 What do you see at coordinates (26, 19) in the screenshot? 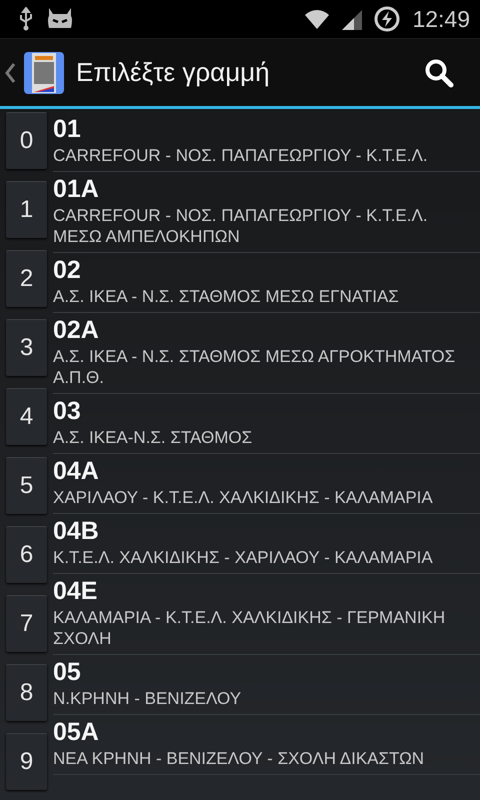
I see `usb-icon` at bounding box center [26, 19].